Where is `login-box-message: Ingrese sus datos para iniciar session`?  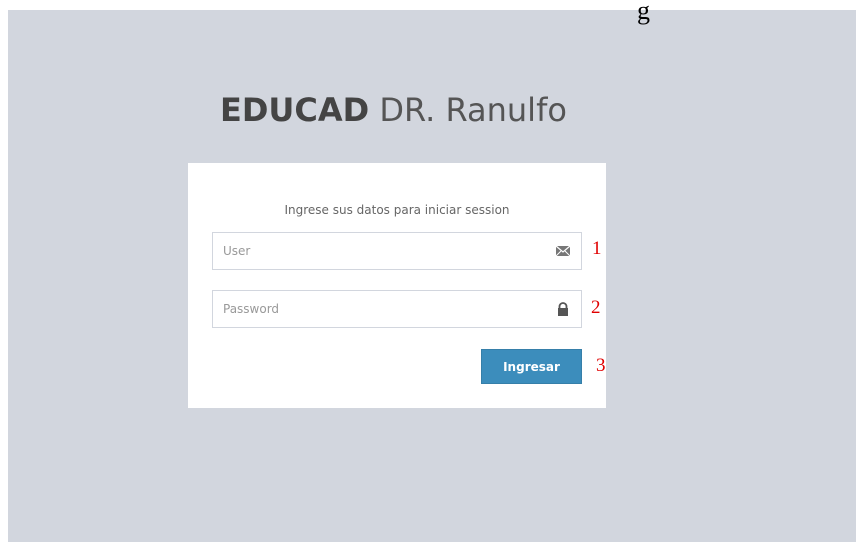 login-box-message: Ingrese sus datos para iniciar session is located at coordinates (397, 210).